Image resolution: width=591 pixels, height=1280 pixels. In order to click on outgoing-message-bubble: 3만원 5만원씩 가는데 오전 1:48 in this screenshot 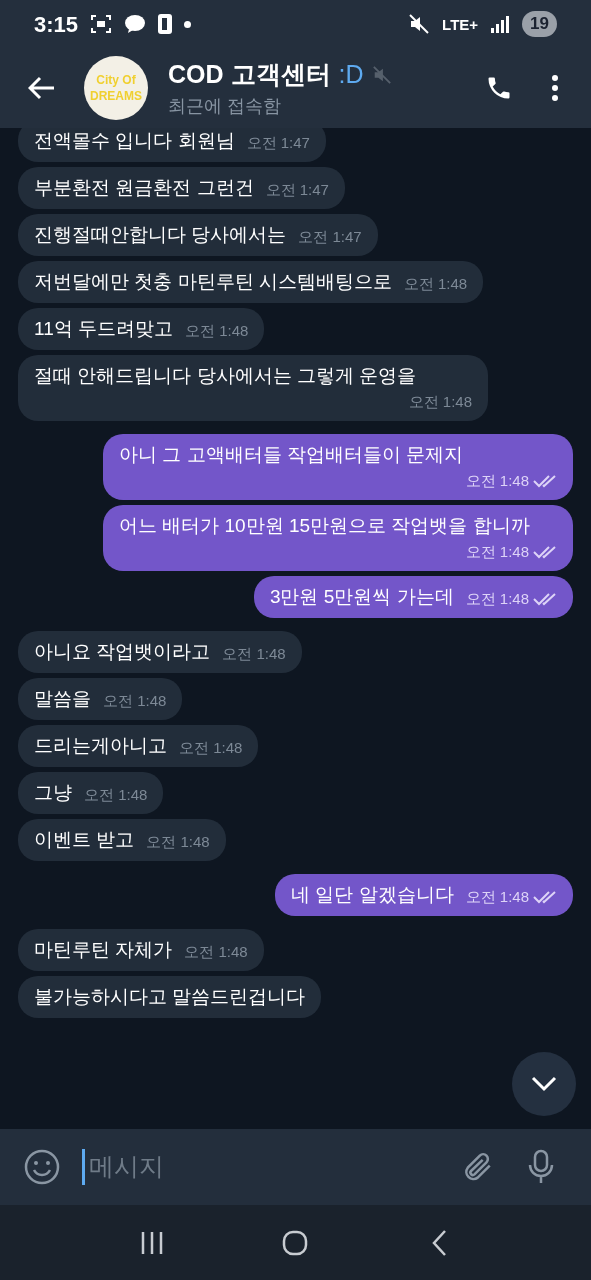, I will do `click(413, 597)`.